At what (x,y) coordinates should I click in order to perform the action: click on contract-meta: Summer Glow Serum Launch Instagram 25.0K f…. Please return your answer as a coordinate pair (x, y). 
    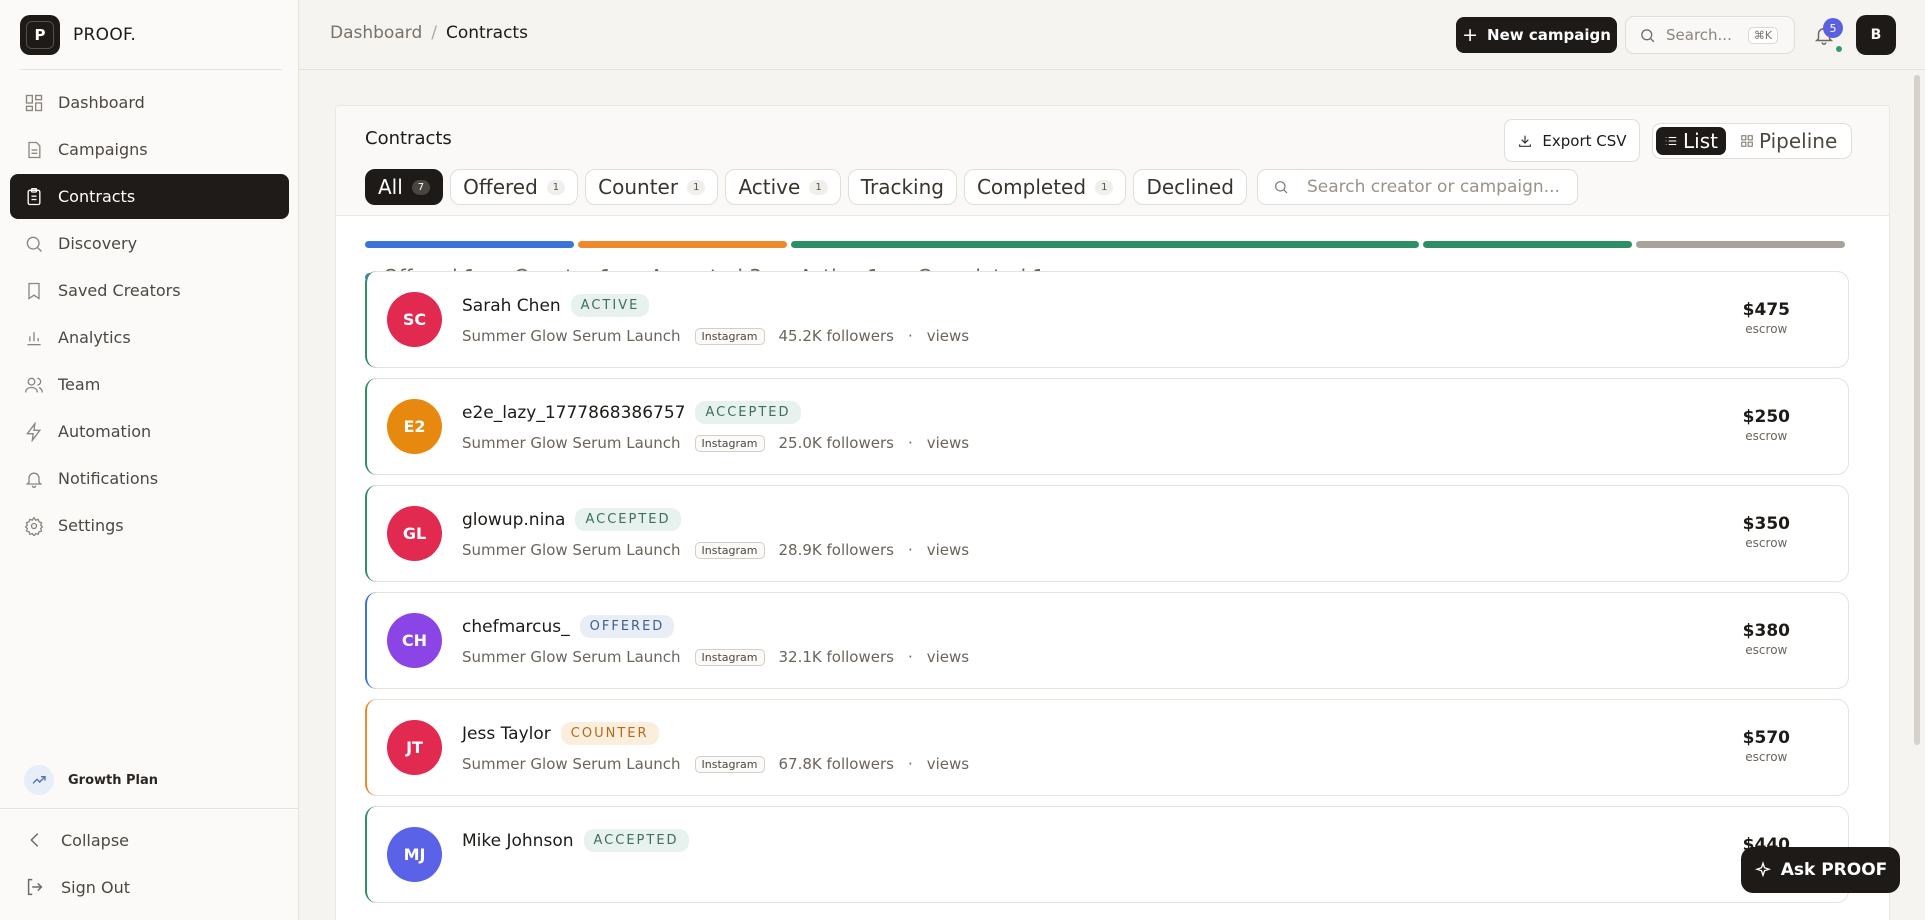
    Looking at the image, I should click on (715, 443).